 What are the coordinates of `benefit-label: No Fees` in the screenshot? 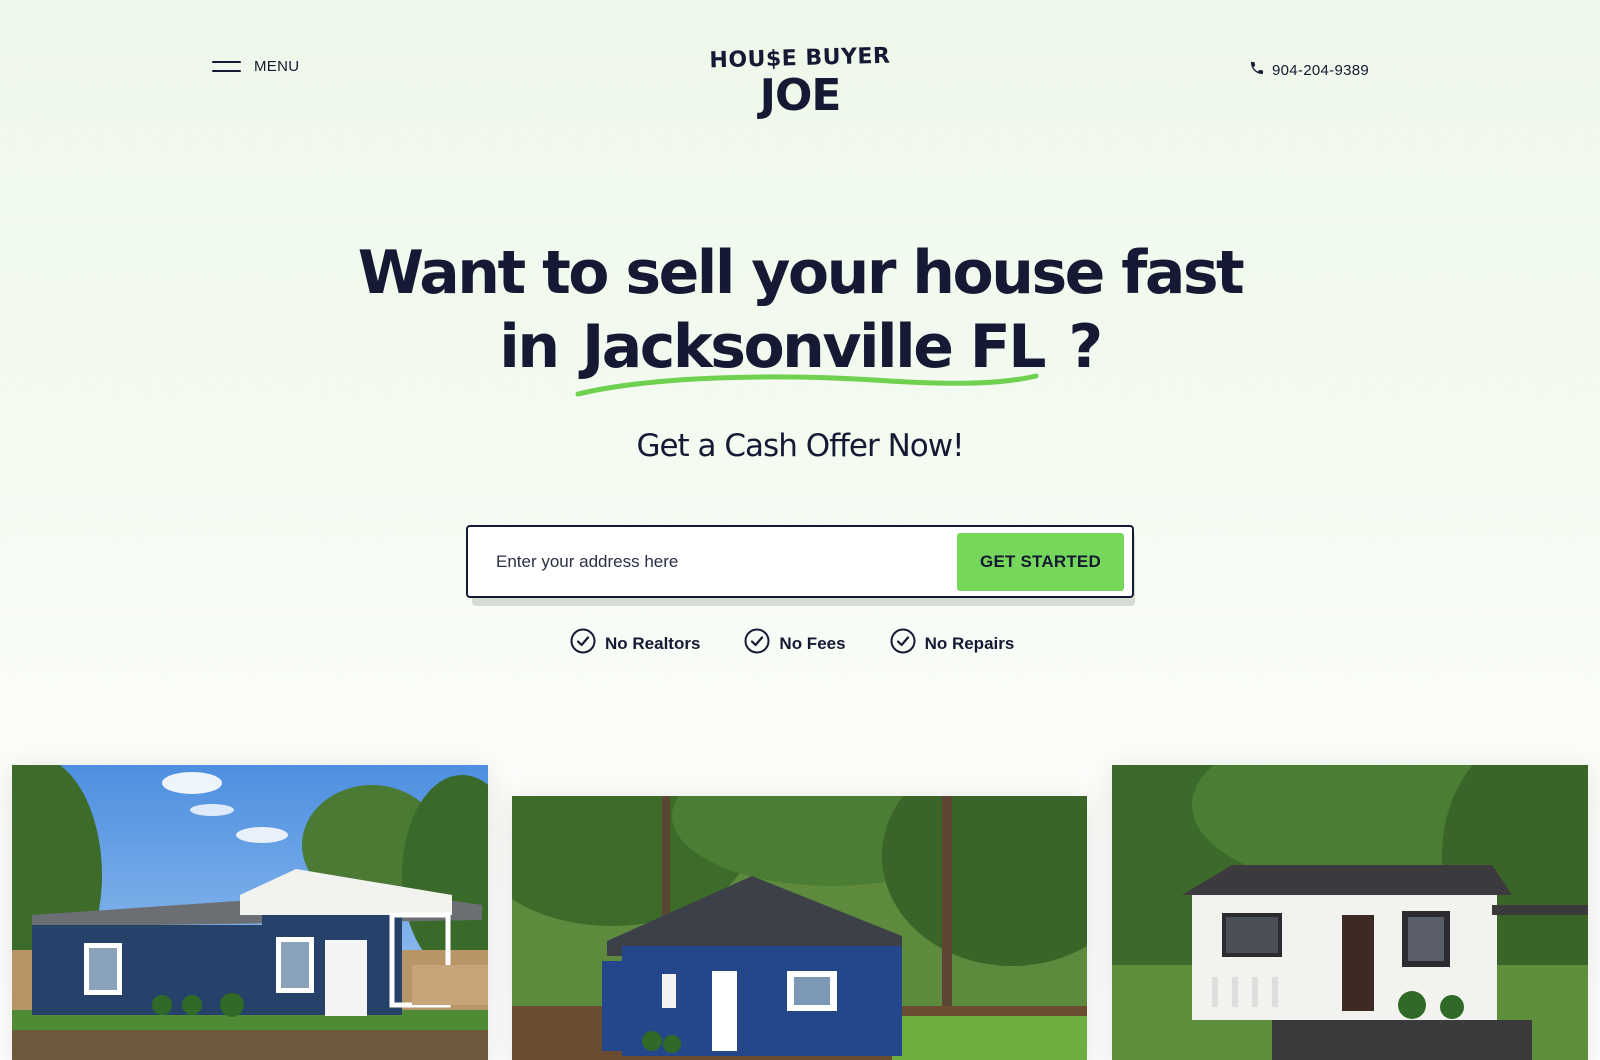 It's located at (812, 643).